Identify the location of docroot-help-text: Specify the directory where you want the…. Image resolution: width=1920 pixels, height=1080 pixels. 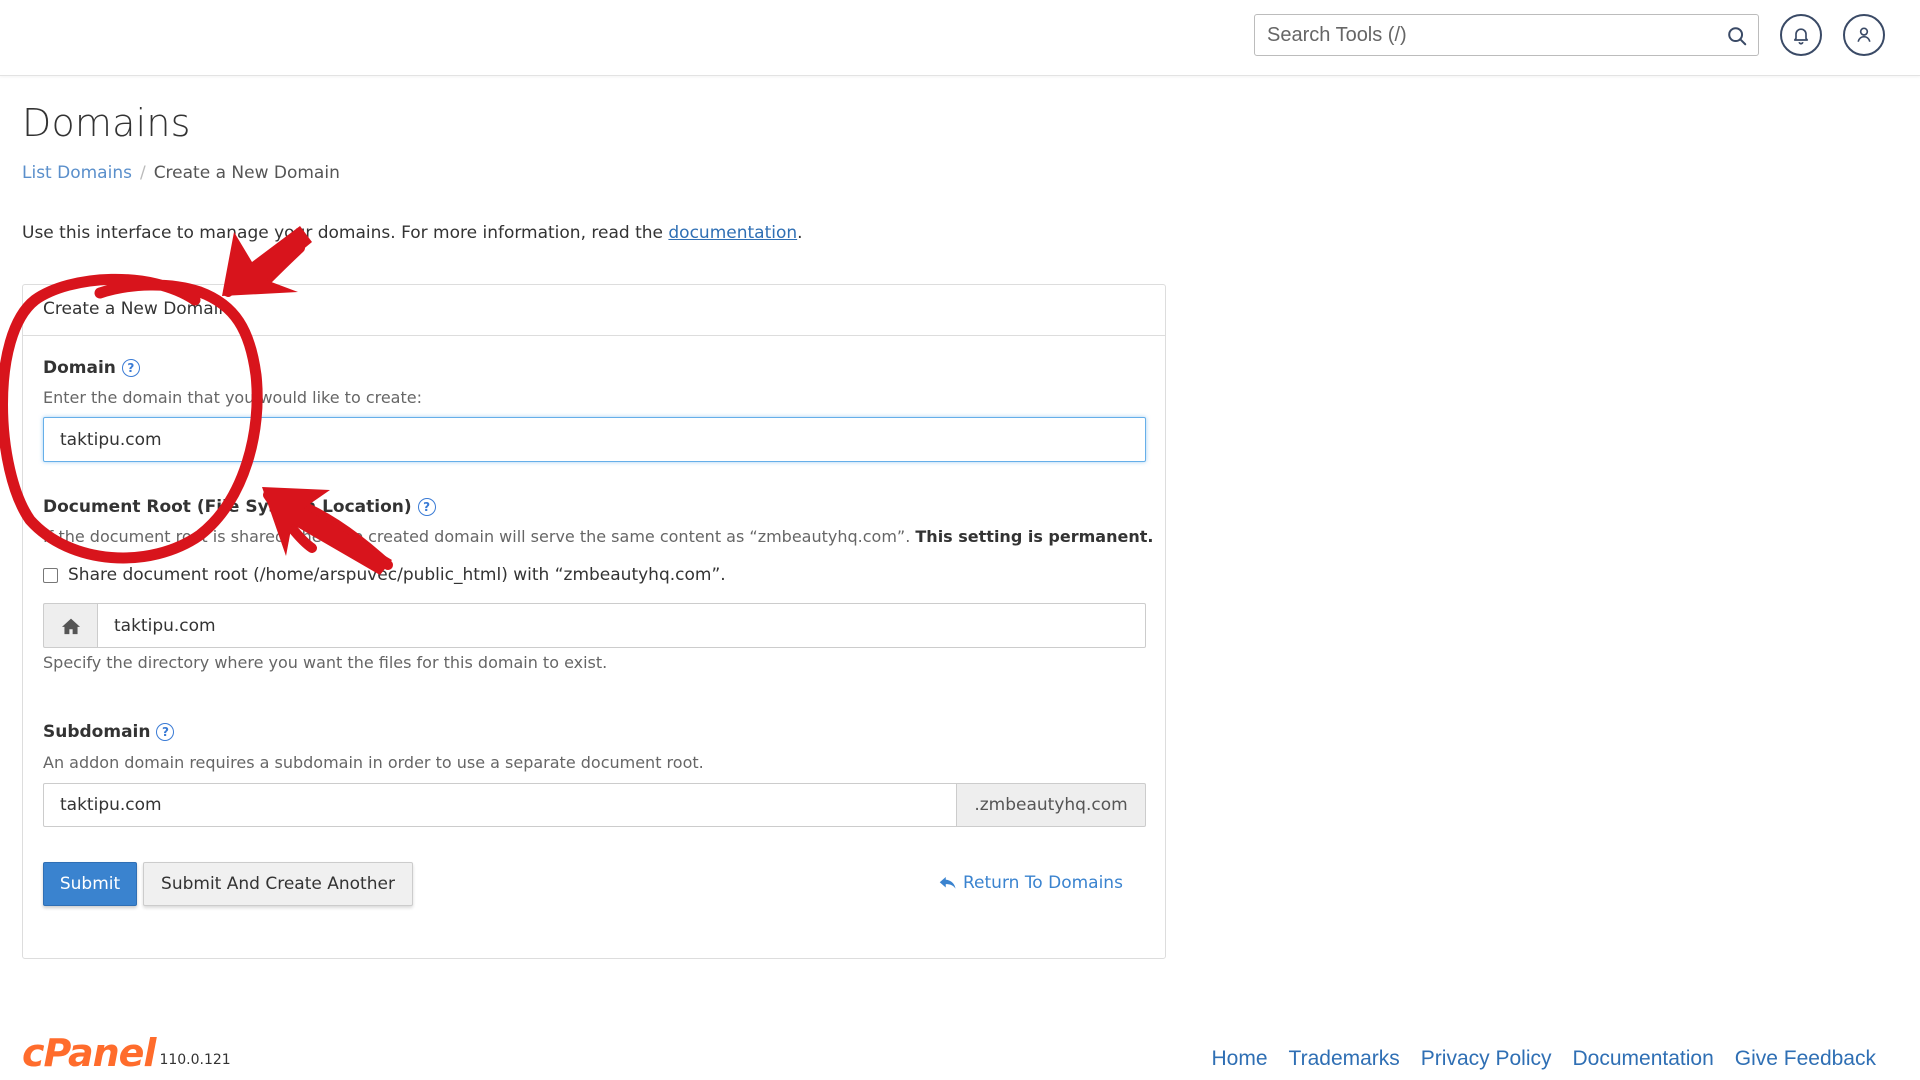
(325, 662).